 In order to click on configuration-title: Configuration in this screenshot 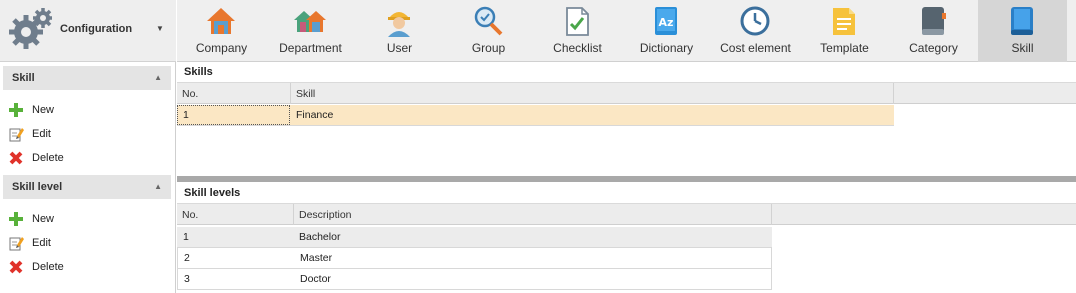, I will do `click(96, 29)`.